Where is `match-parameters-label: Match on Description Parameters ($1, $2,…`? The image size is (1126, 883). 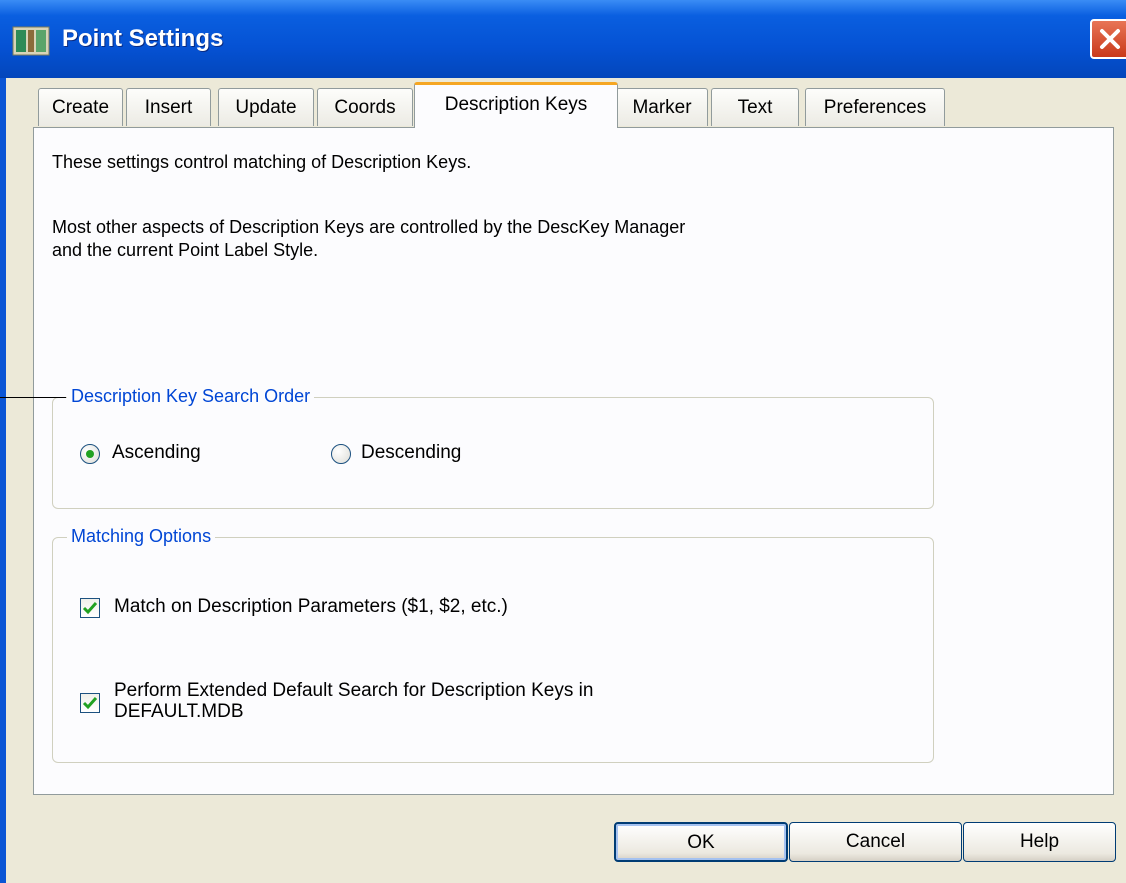 match-parameters-label: Match on Description Parameters ($1, $2,… is located at coordinates (311, 607).